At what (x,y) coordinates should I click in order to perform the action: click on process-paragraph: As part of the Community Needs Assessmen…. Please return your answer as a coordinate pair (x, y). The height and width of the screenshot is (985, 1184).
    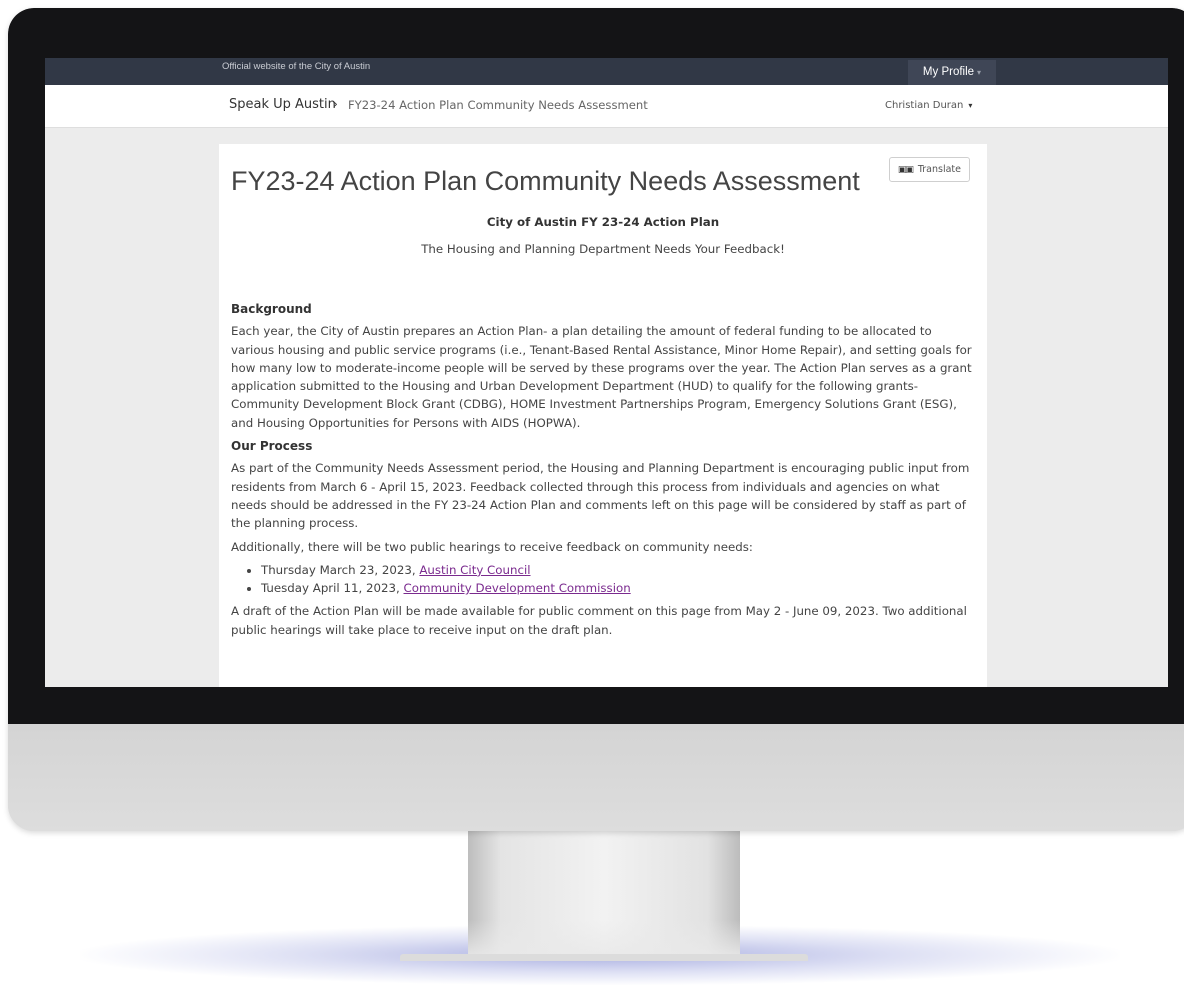
    Looking at the image, I should click on (600, 496).